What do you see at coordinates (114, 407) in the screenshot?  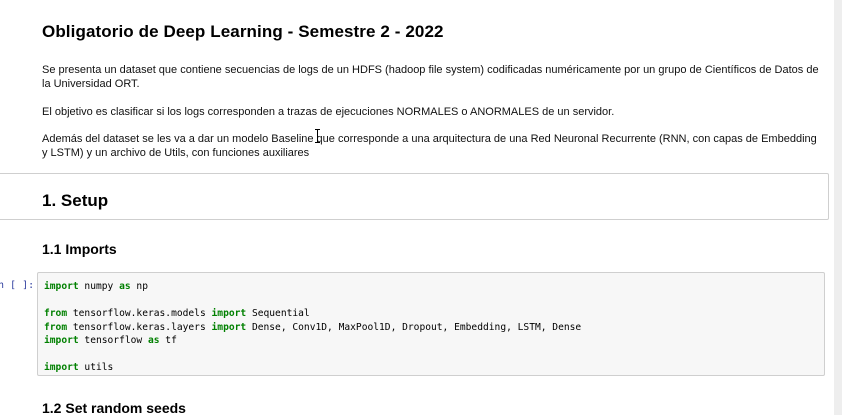 I see `section-heading-random-seeds: 1.2 Set random seeds` at bounding box center [114, 407].